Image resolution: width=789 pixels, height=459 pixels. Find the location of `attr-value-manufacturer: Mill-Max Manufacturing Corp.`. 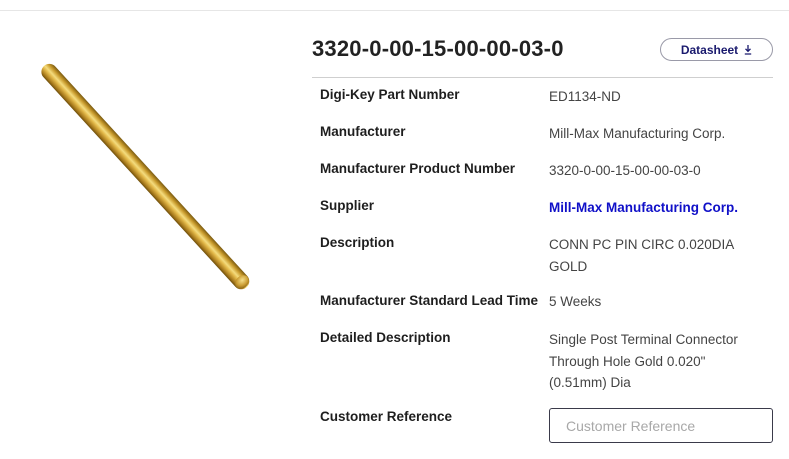

attr-value-manufacturer: Mill-Max Manufacturing Corp. is located at coordinates (637, 133).